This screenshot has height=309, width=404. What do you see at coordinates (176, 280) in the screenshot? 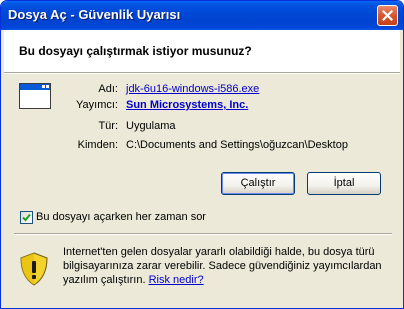
I see `risk-link: Risk nedir?` at bounding box center [176, 280].